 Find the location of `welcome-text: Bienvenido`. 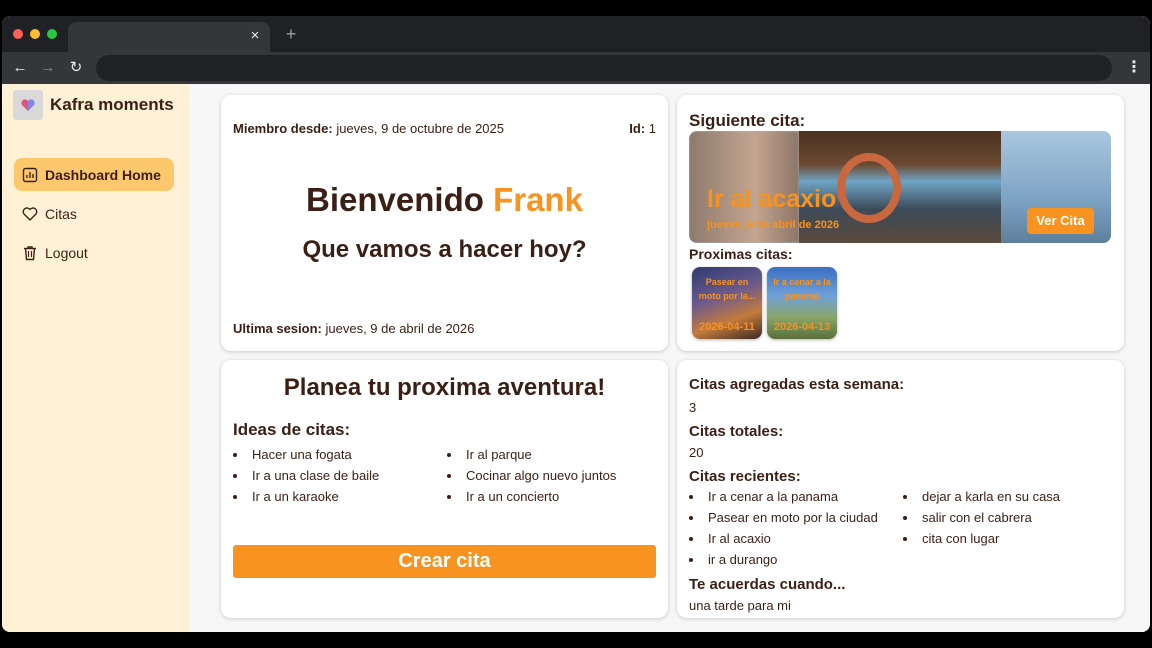

welcome-text: Bienvenido is located at coordinates (395, 199).